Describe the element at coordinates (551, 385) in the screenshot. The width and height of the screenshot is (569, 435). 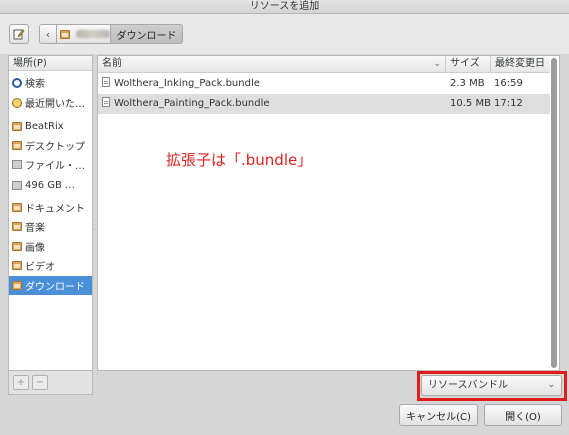
I see `chevron-down-icon: ⌄` at that location.